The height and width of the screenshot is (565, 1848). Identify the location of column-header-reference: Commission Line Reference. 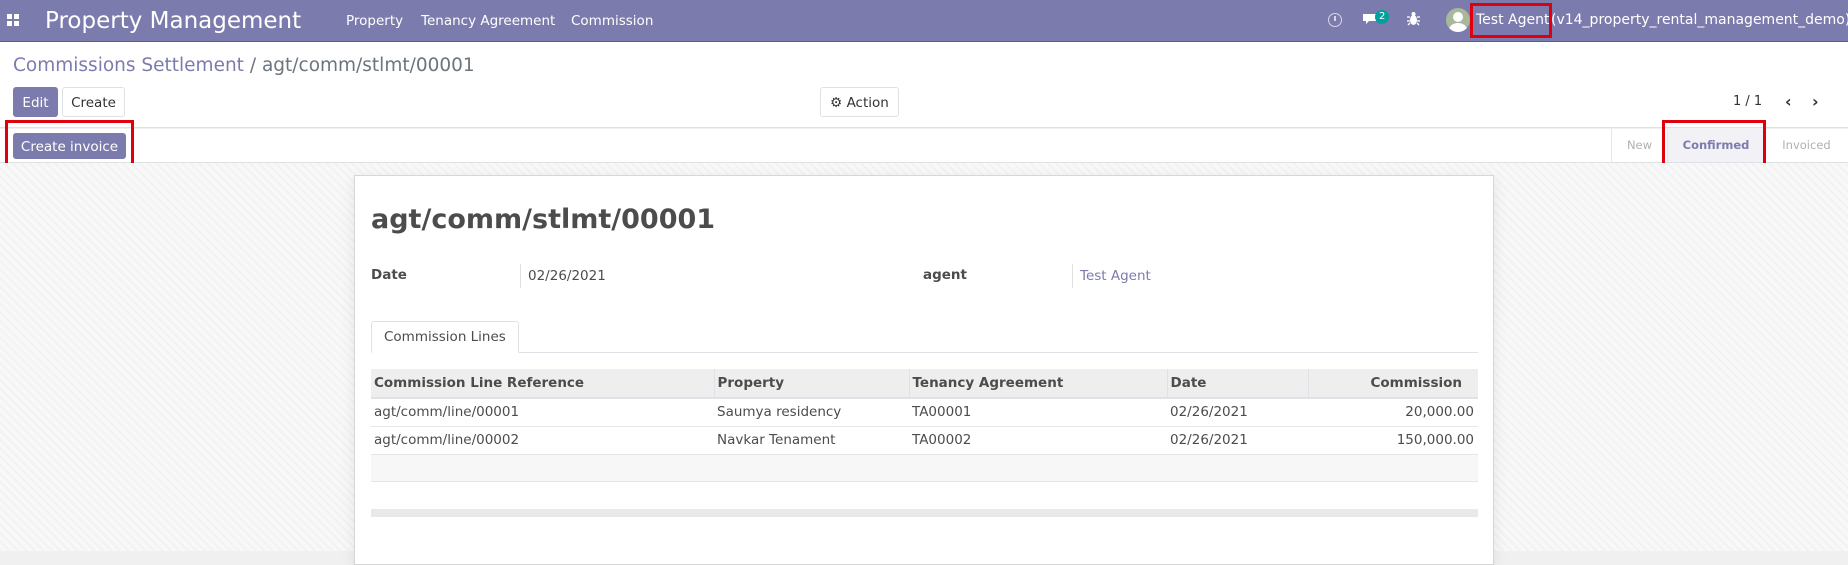
(543, 384).